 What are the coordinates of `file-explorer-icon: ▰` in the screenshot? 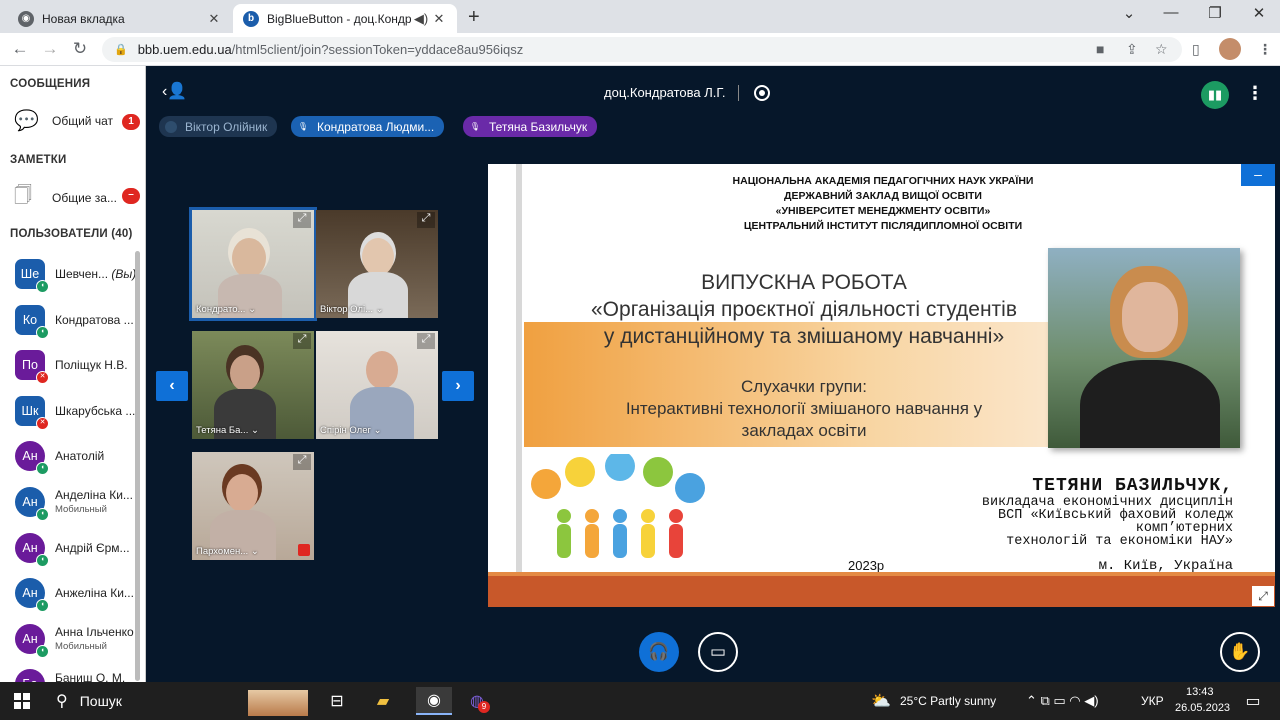 It's located at (383, 701).